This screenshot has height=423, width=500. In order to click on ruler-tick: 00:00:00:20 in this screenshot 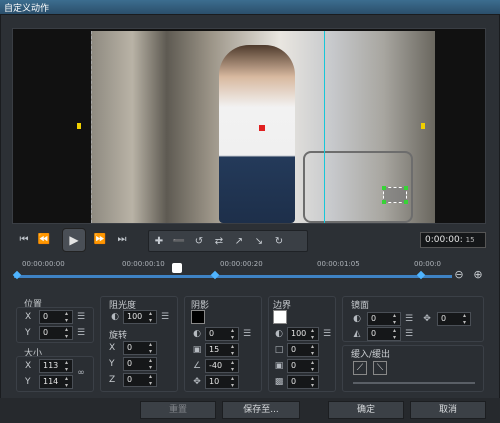, I will do `click(241, 264)`.